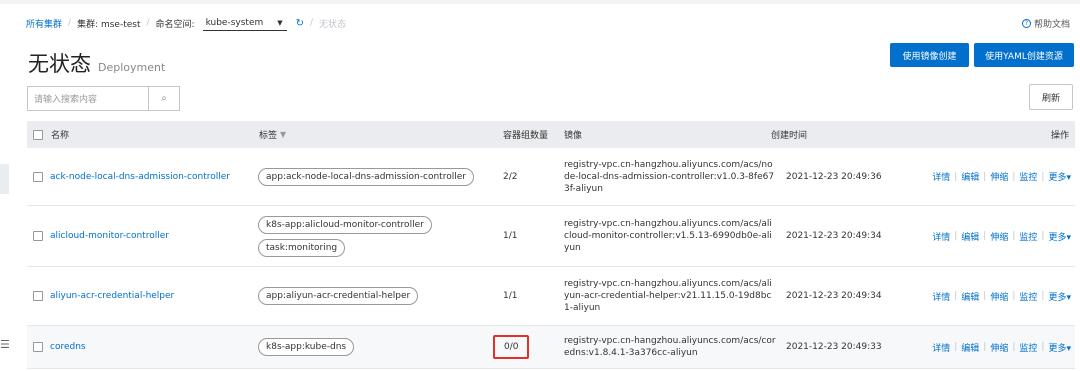  I want to click on help-doc-link: ? 帮助文档, so click(1045, 23).